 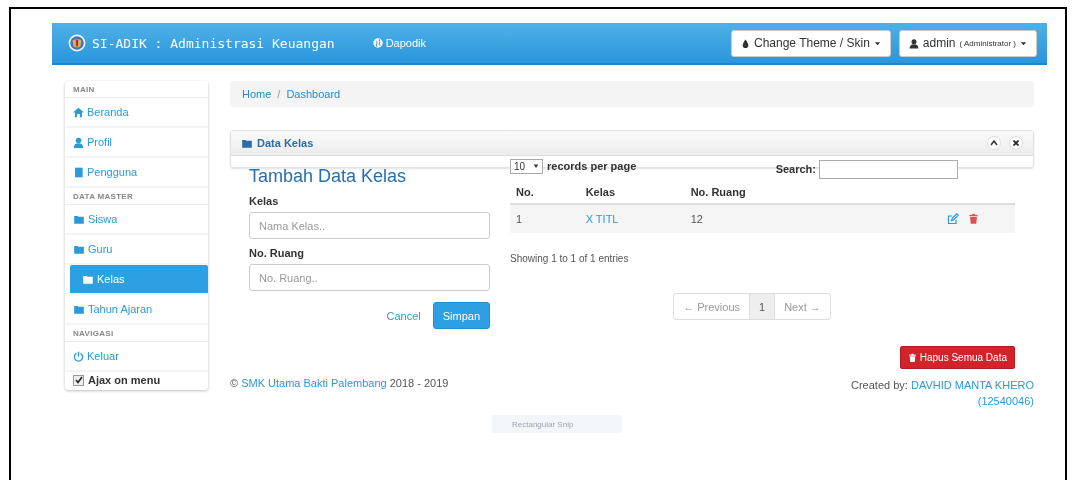 I want to click on theme-button: Change Theme / Skin, so click(x=811, y=43).